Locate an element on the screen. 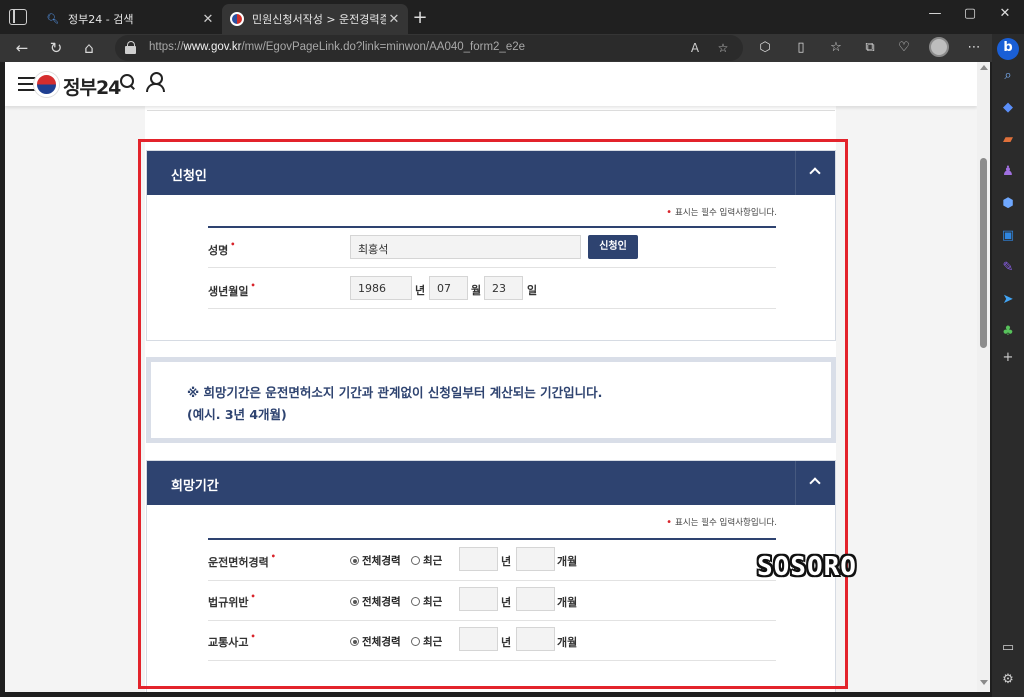 The height and width of the screenshot is (697, 1024). watermark: SOSORO is located at coordinates (807, 567).